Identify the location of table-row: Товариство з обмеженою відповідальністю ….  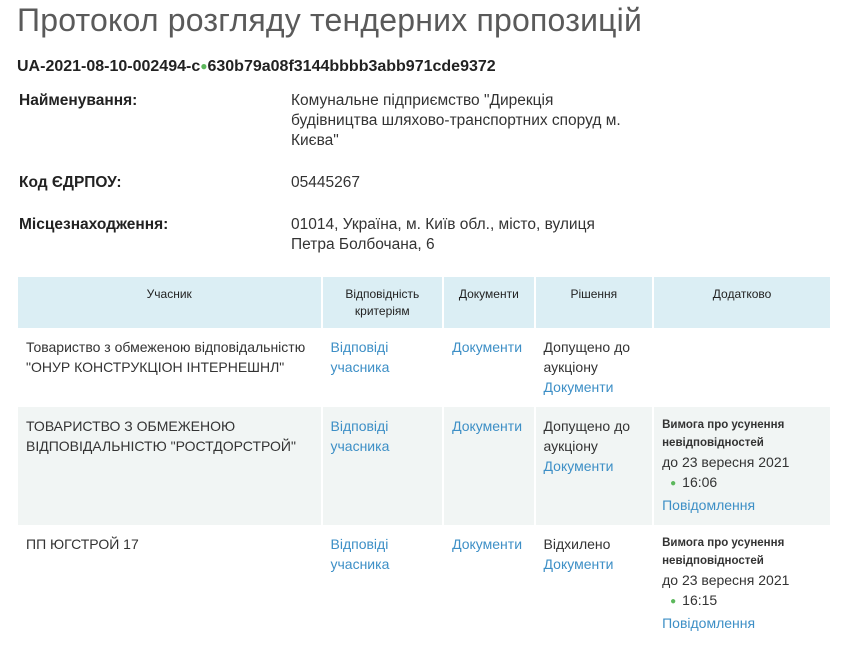
(424, 367).